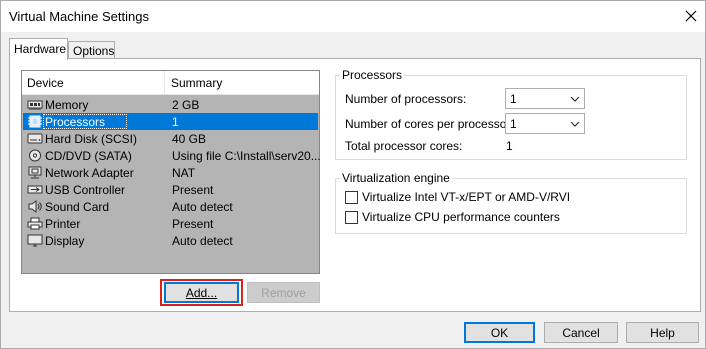  Describe the element at coordinates (509, 146) in the screenshot. I see `total-cores-value: 1` at that location.